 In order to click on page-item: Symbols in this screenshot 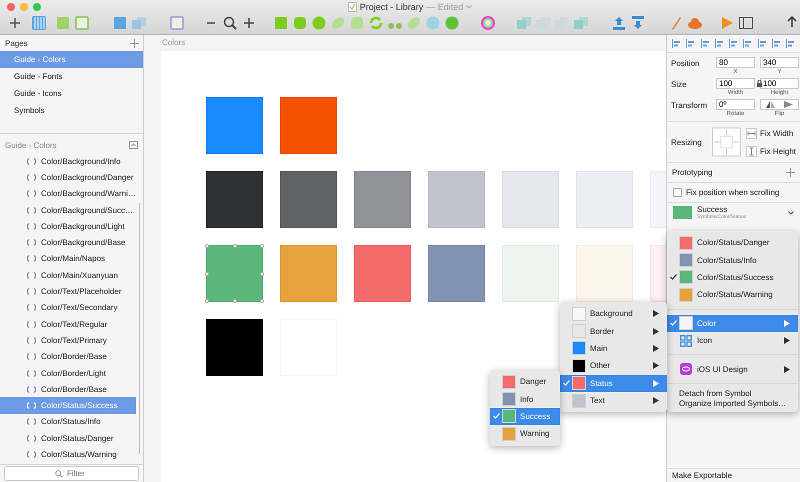, I will do `click(71, 110)`.